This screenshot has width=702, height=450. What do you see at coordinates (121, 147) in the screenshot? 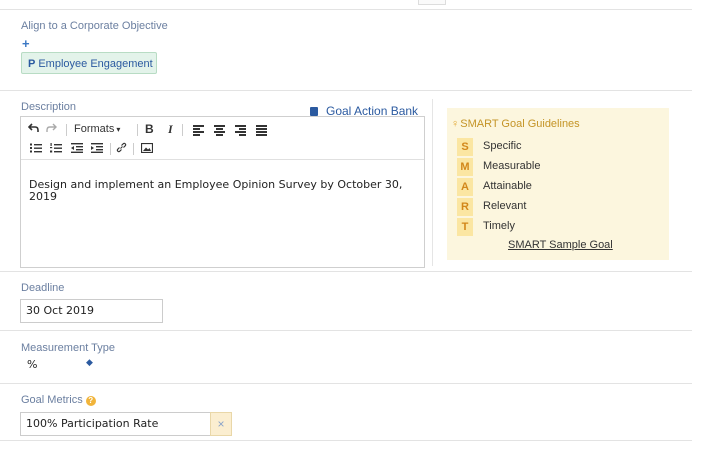
I see `link-icon` at bounding box center [121, 147].